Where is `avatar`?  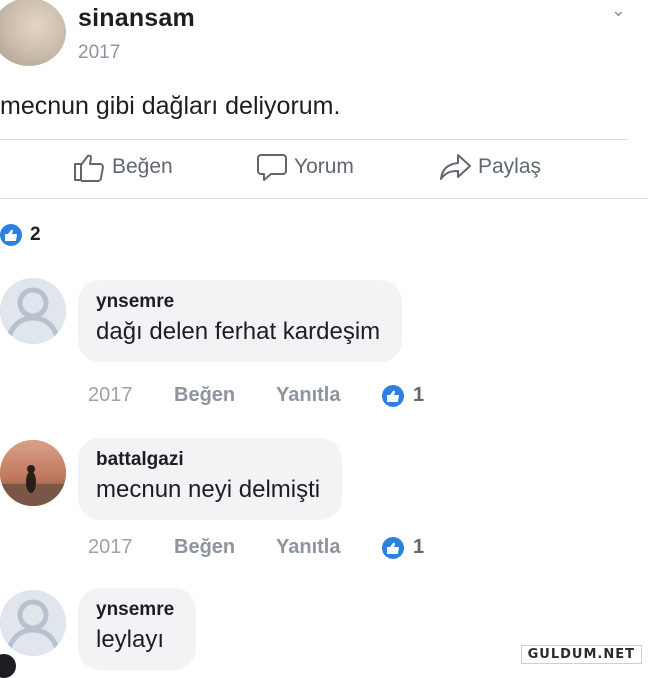
avatar is located at coordinates (33, 473).